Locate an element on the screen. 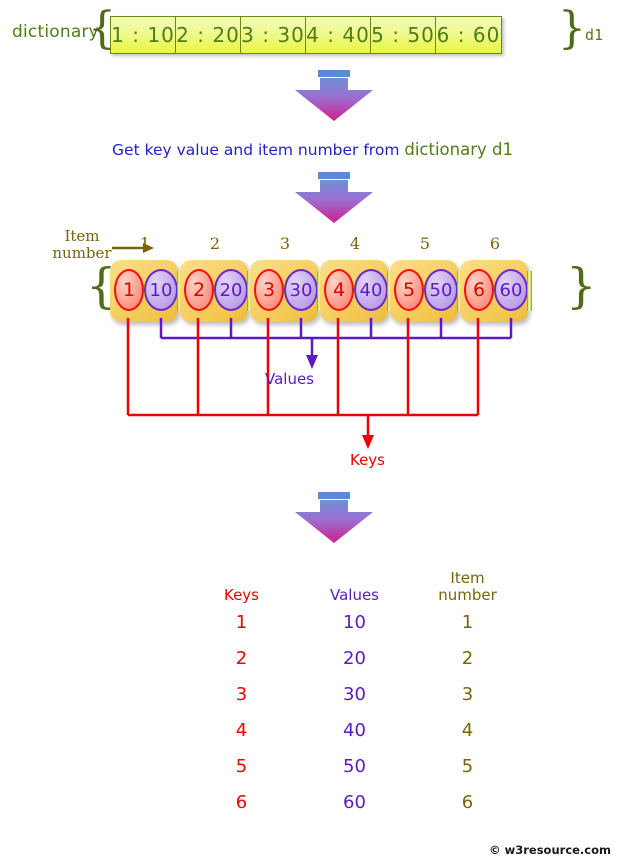 The height and width of the screenshot is (865, 625). cell-item: 6 is located at coordinates (467, 802).